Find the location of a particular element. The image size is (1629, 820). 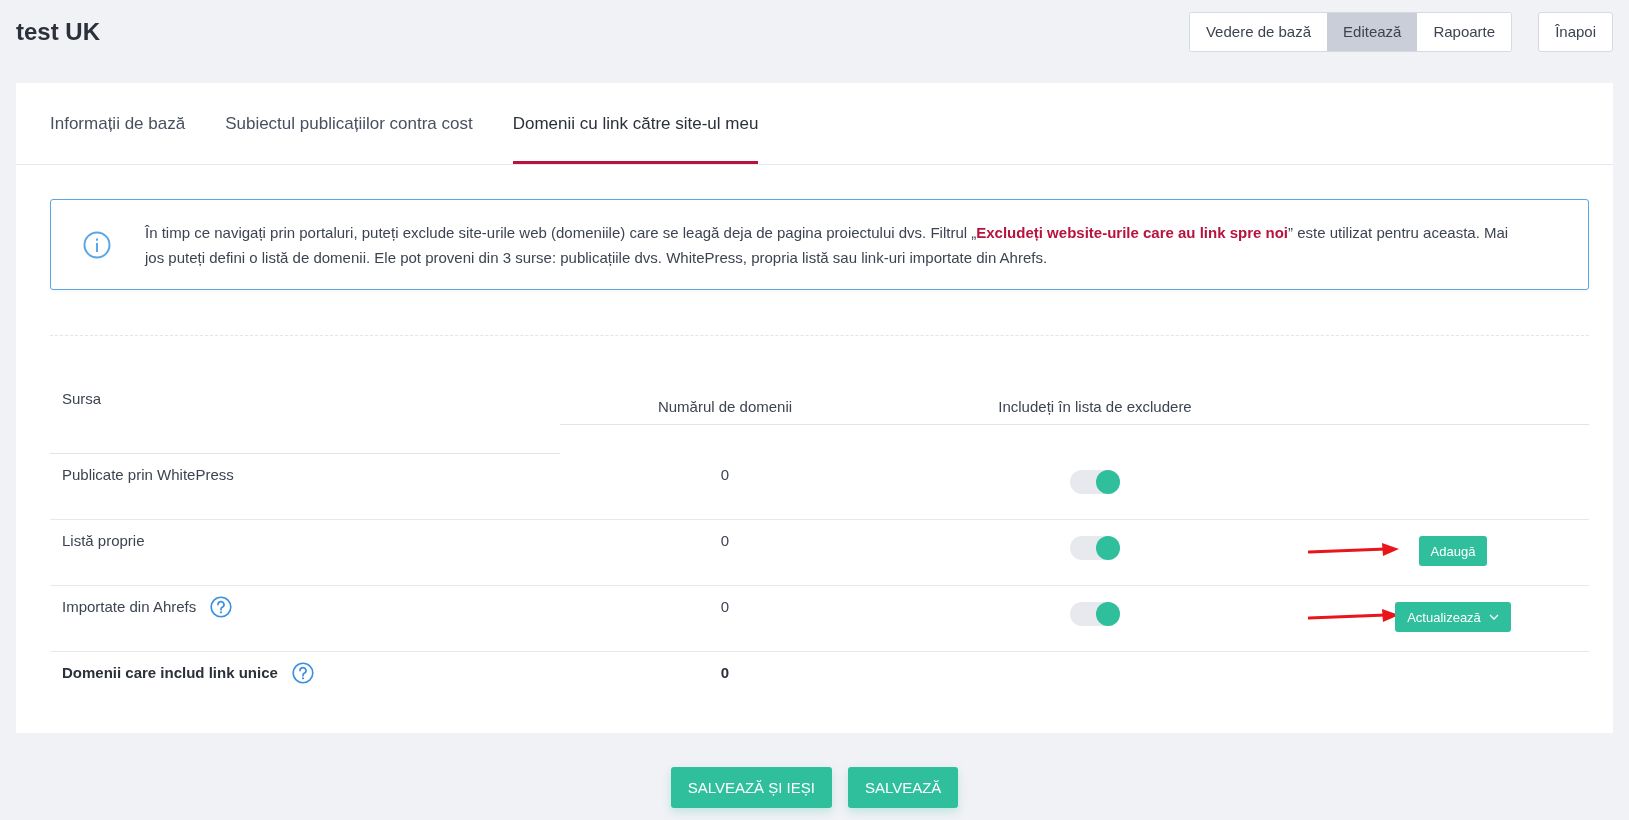

tab: Informații de bază is located at coordinates (118, 123).